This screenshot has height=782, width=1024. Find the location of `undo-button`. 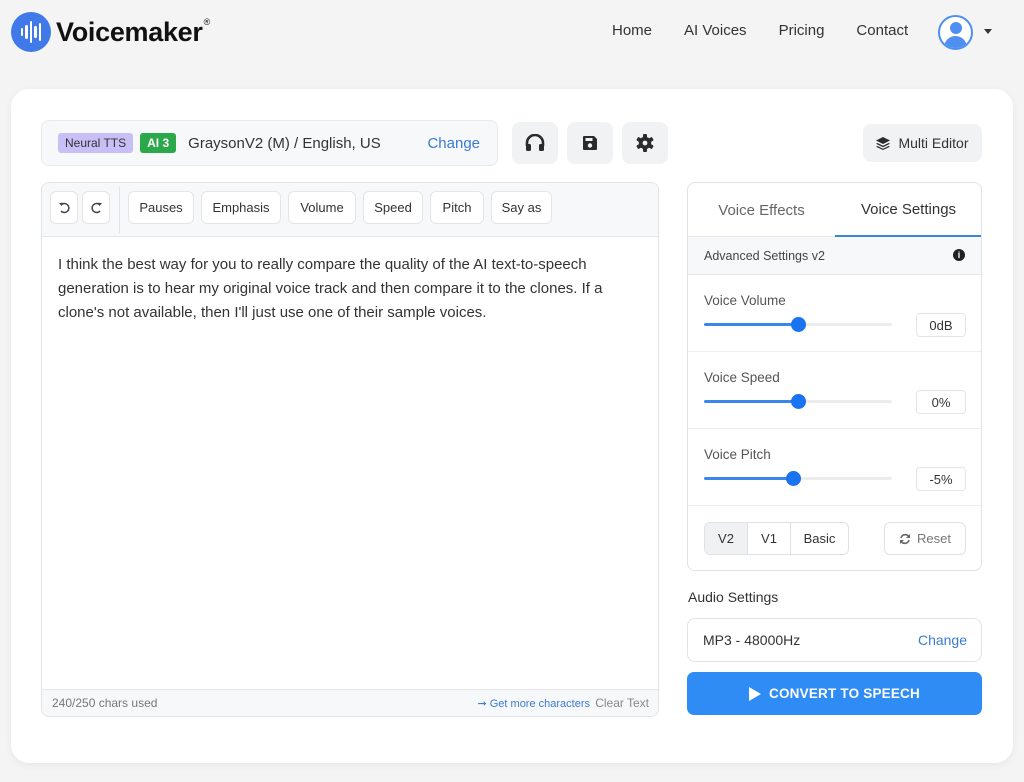

undo-button is located at coordinates (64, 207).